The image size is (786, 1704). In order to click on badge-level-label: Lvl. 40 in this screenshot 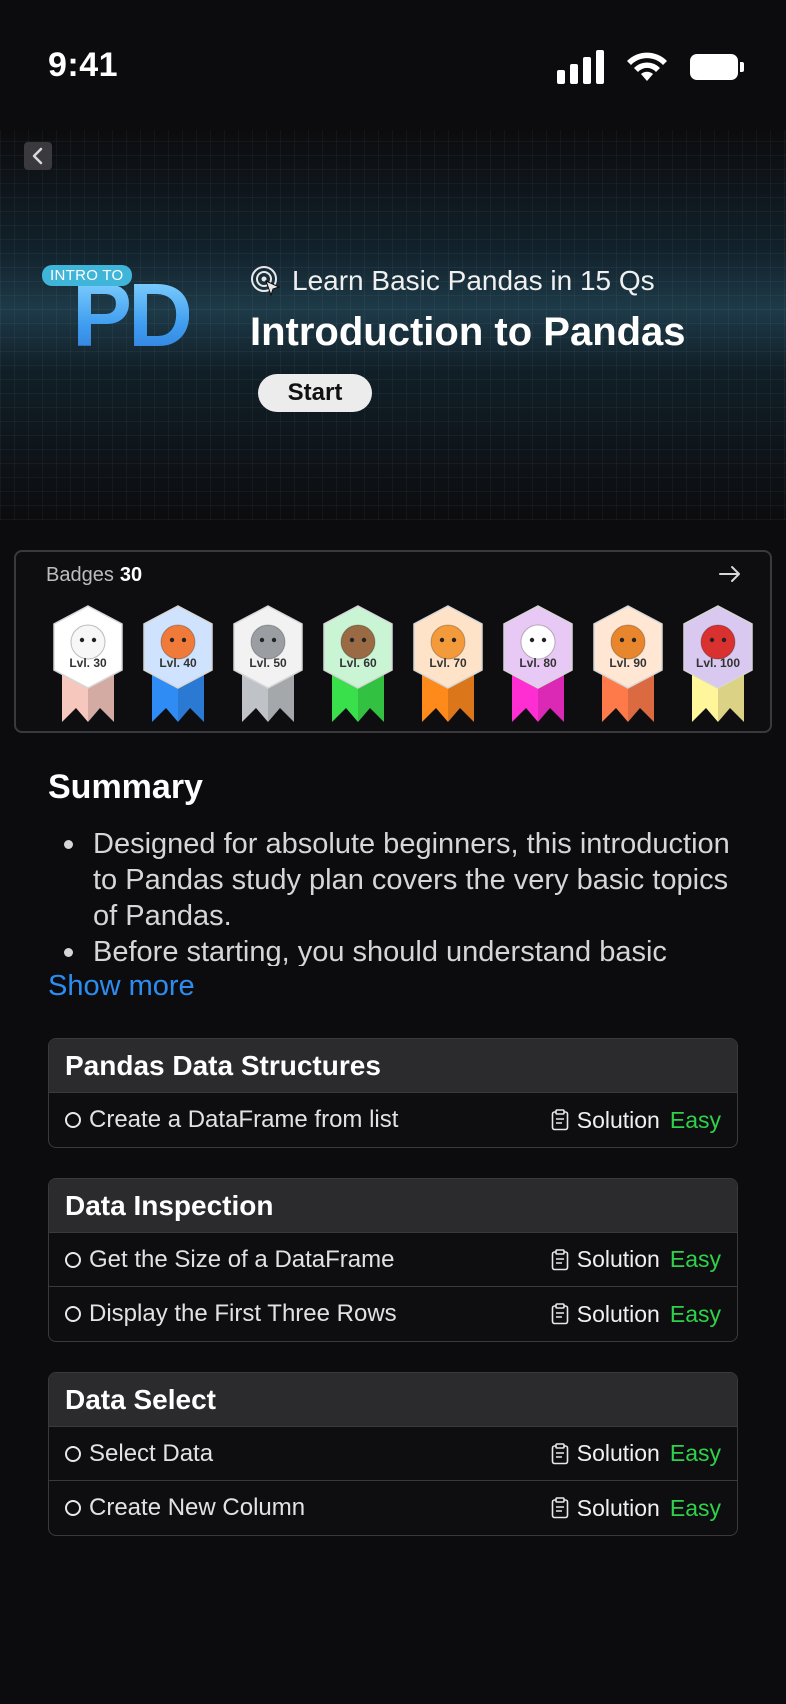, I will do `click(178, 663)`.